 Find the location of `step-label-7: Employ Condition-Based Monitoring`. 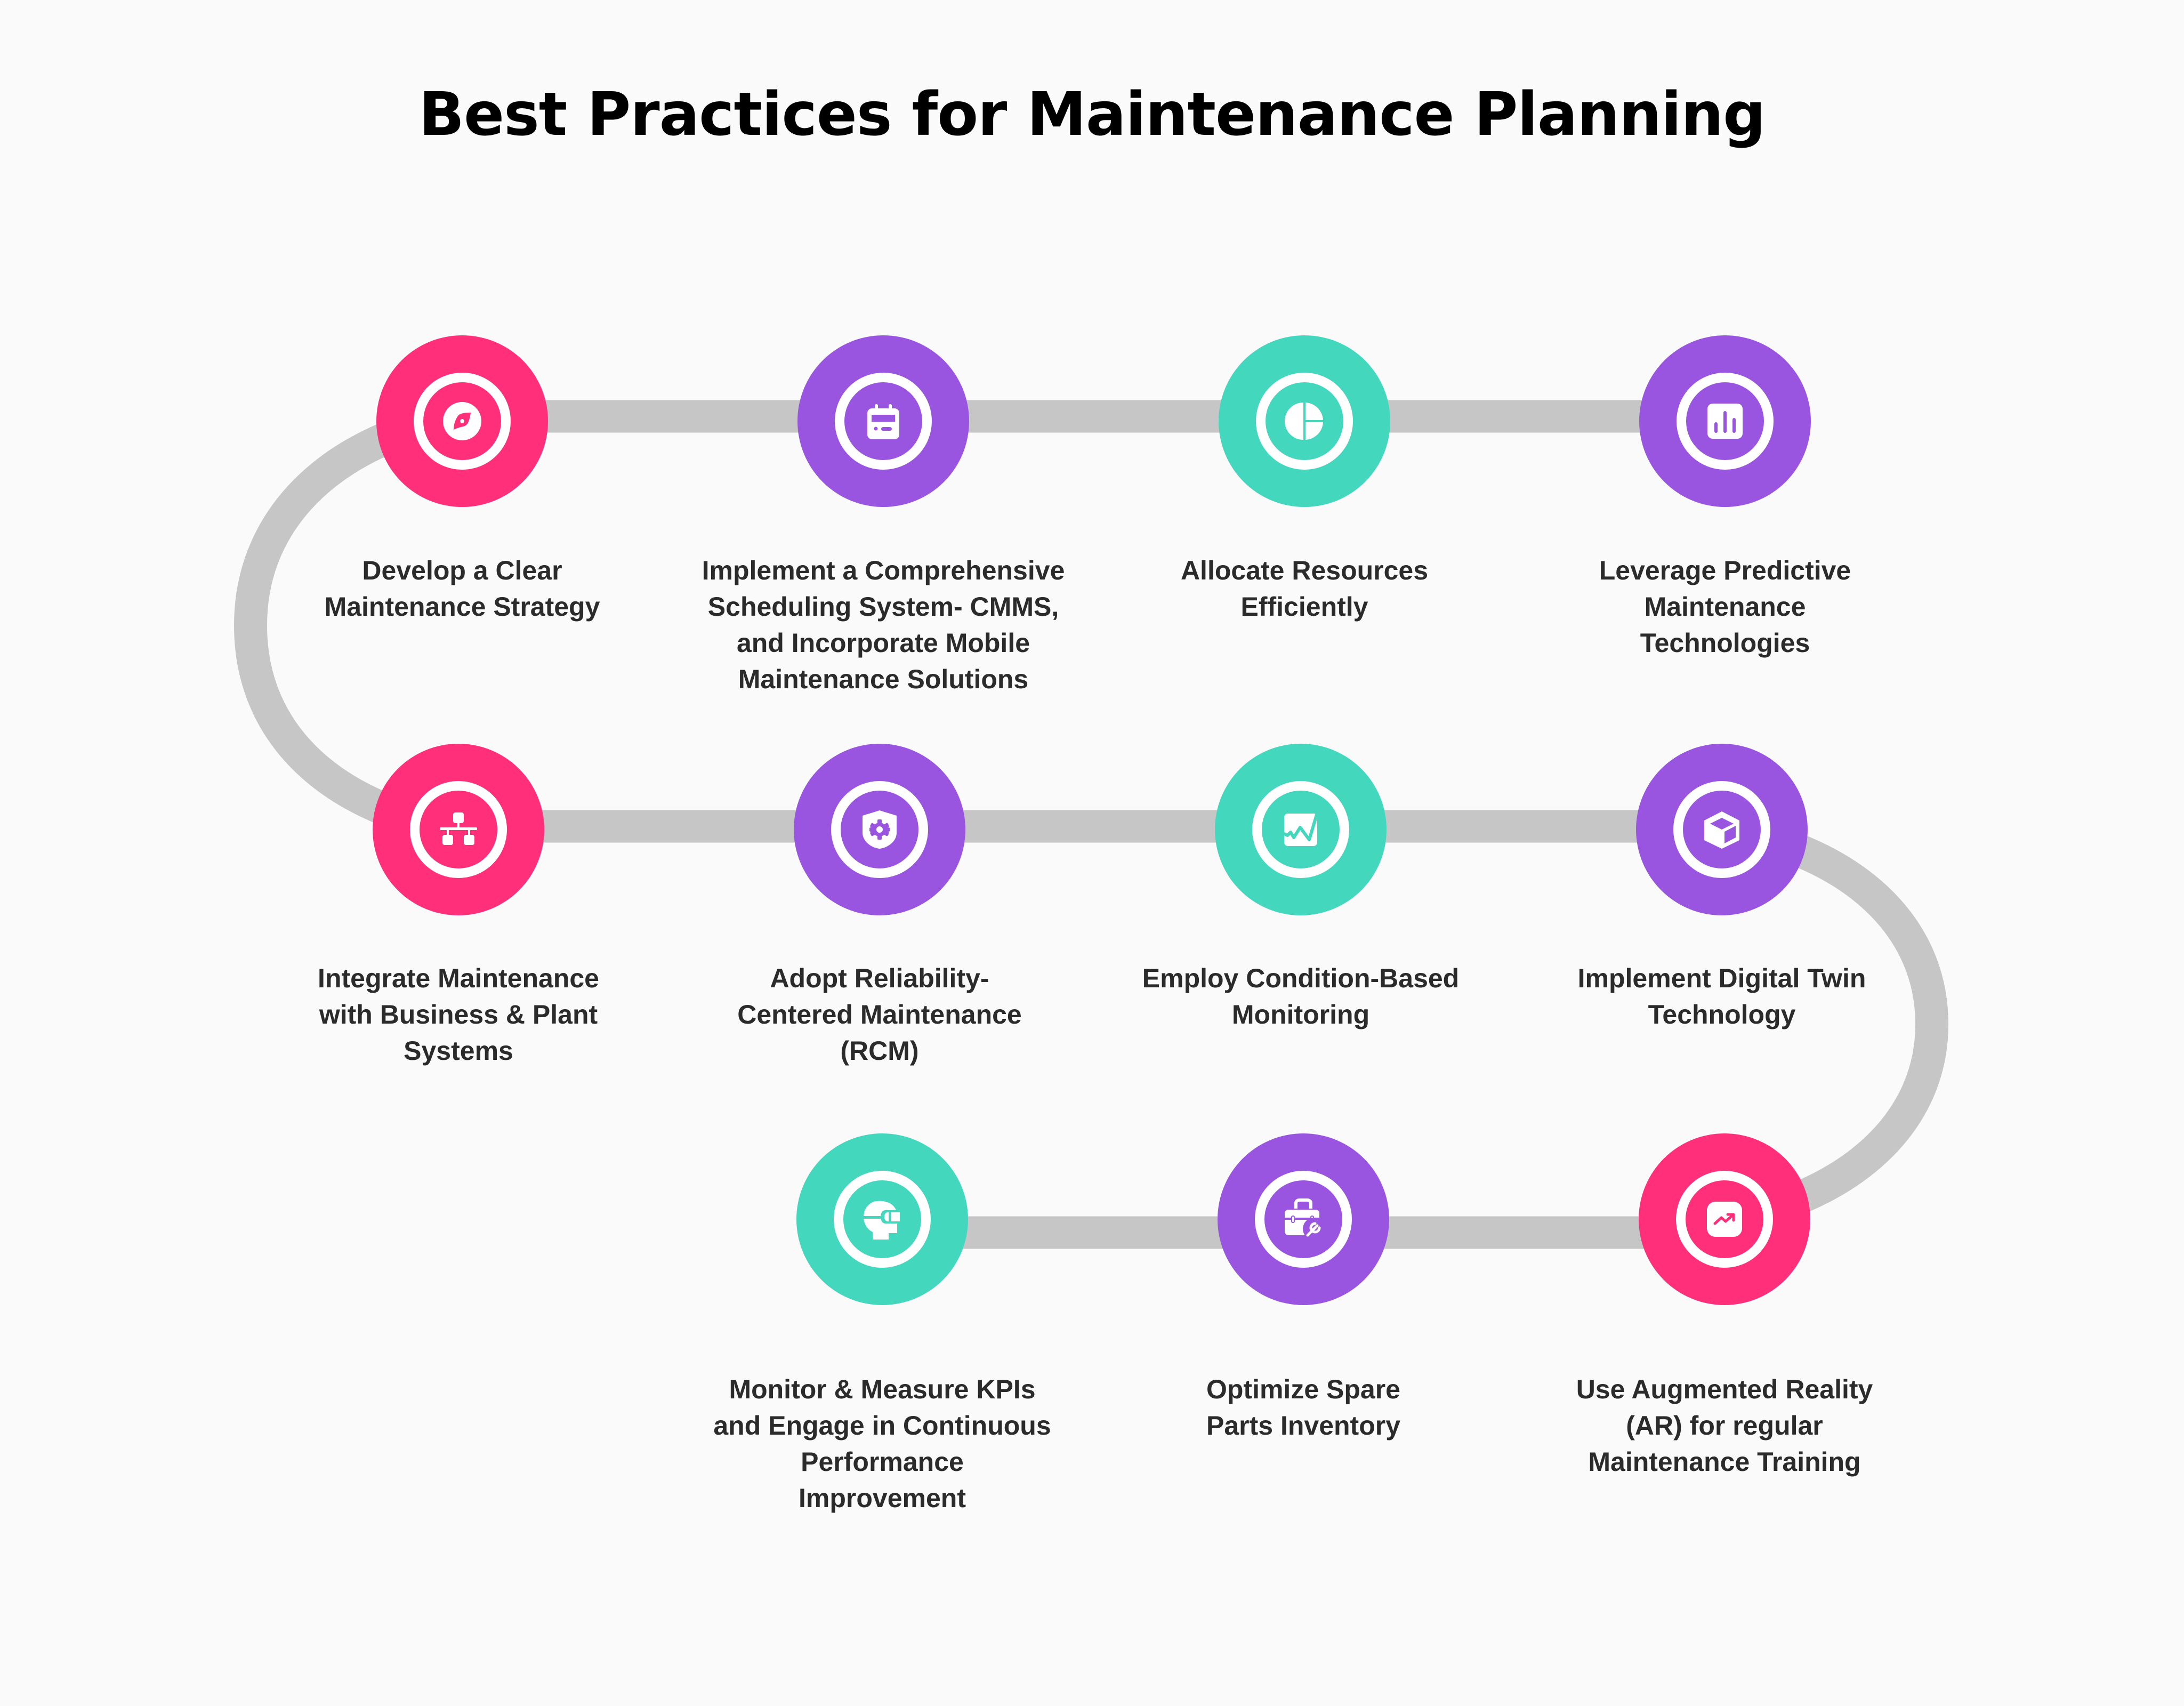

step-label-7: Employ Condition-Based Monitoring is located at coordinates (1301, 996).